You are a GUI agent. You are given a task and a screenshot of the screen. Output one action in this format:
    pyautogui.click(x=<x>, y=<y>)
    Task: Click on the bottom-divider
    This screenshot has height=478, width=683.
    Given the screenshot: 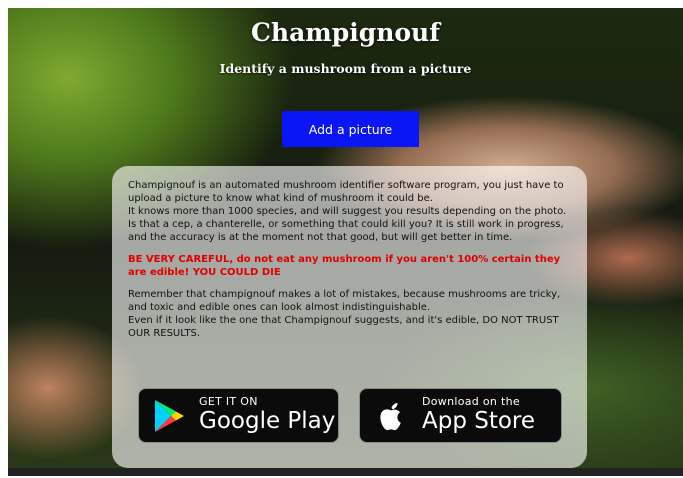 What is the action you would take?
    pyautogui.click(x=345, y=472)
    